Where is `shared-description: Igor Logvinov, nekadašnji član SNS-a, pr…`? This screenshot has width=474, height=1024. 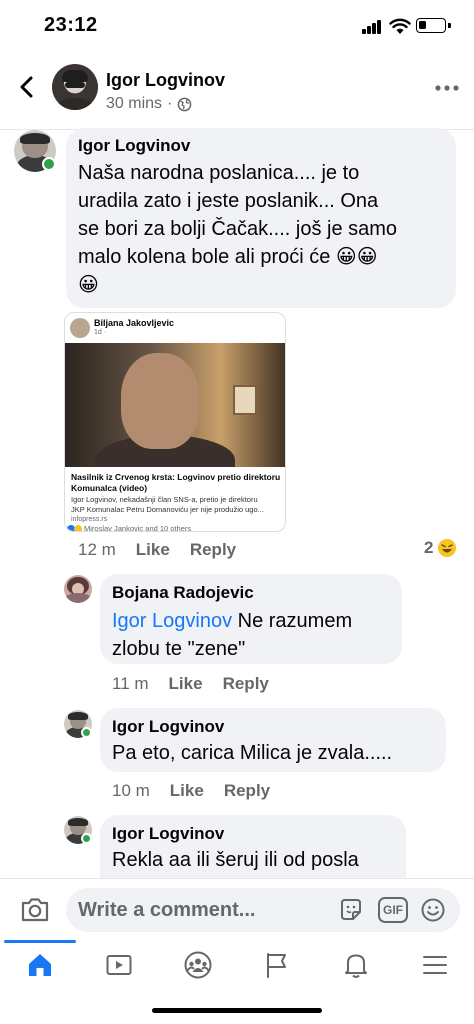
shared-description: Igor Logvinov, nekadašnji član SNS-a, pr… is located at coordinates (177, 505).